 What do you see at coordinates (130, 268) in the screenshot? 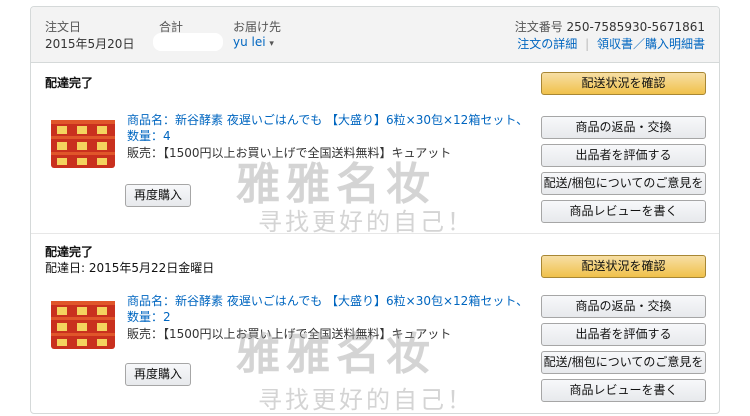
I see `delivery-date: 配達日: 2015年5月22日金曜日` at bounding box center [130, 268].